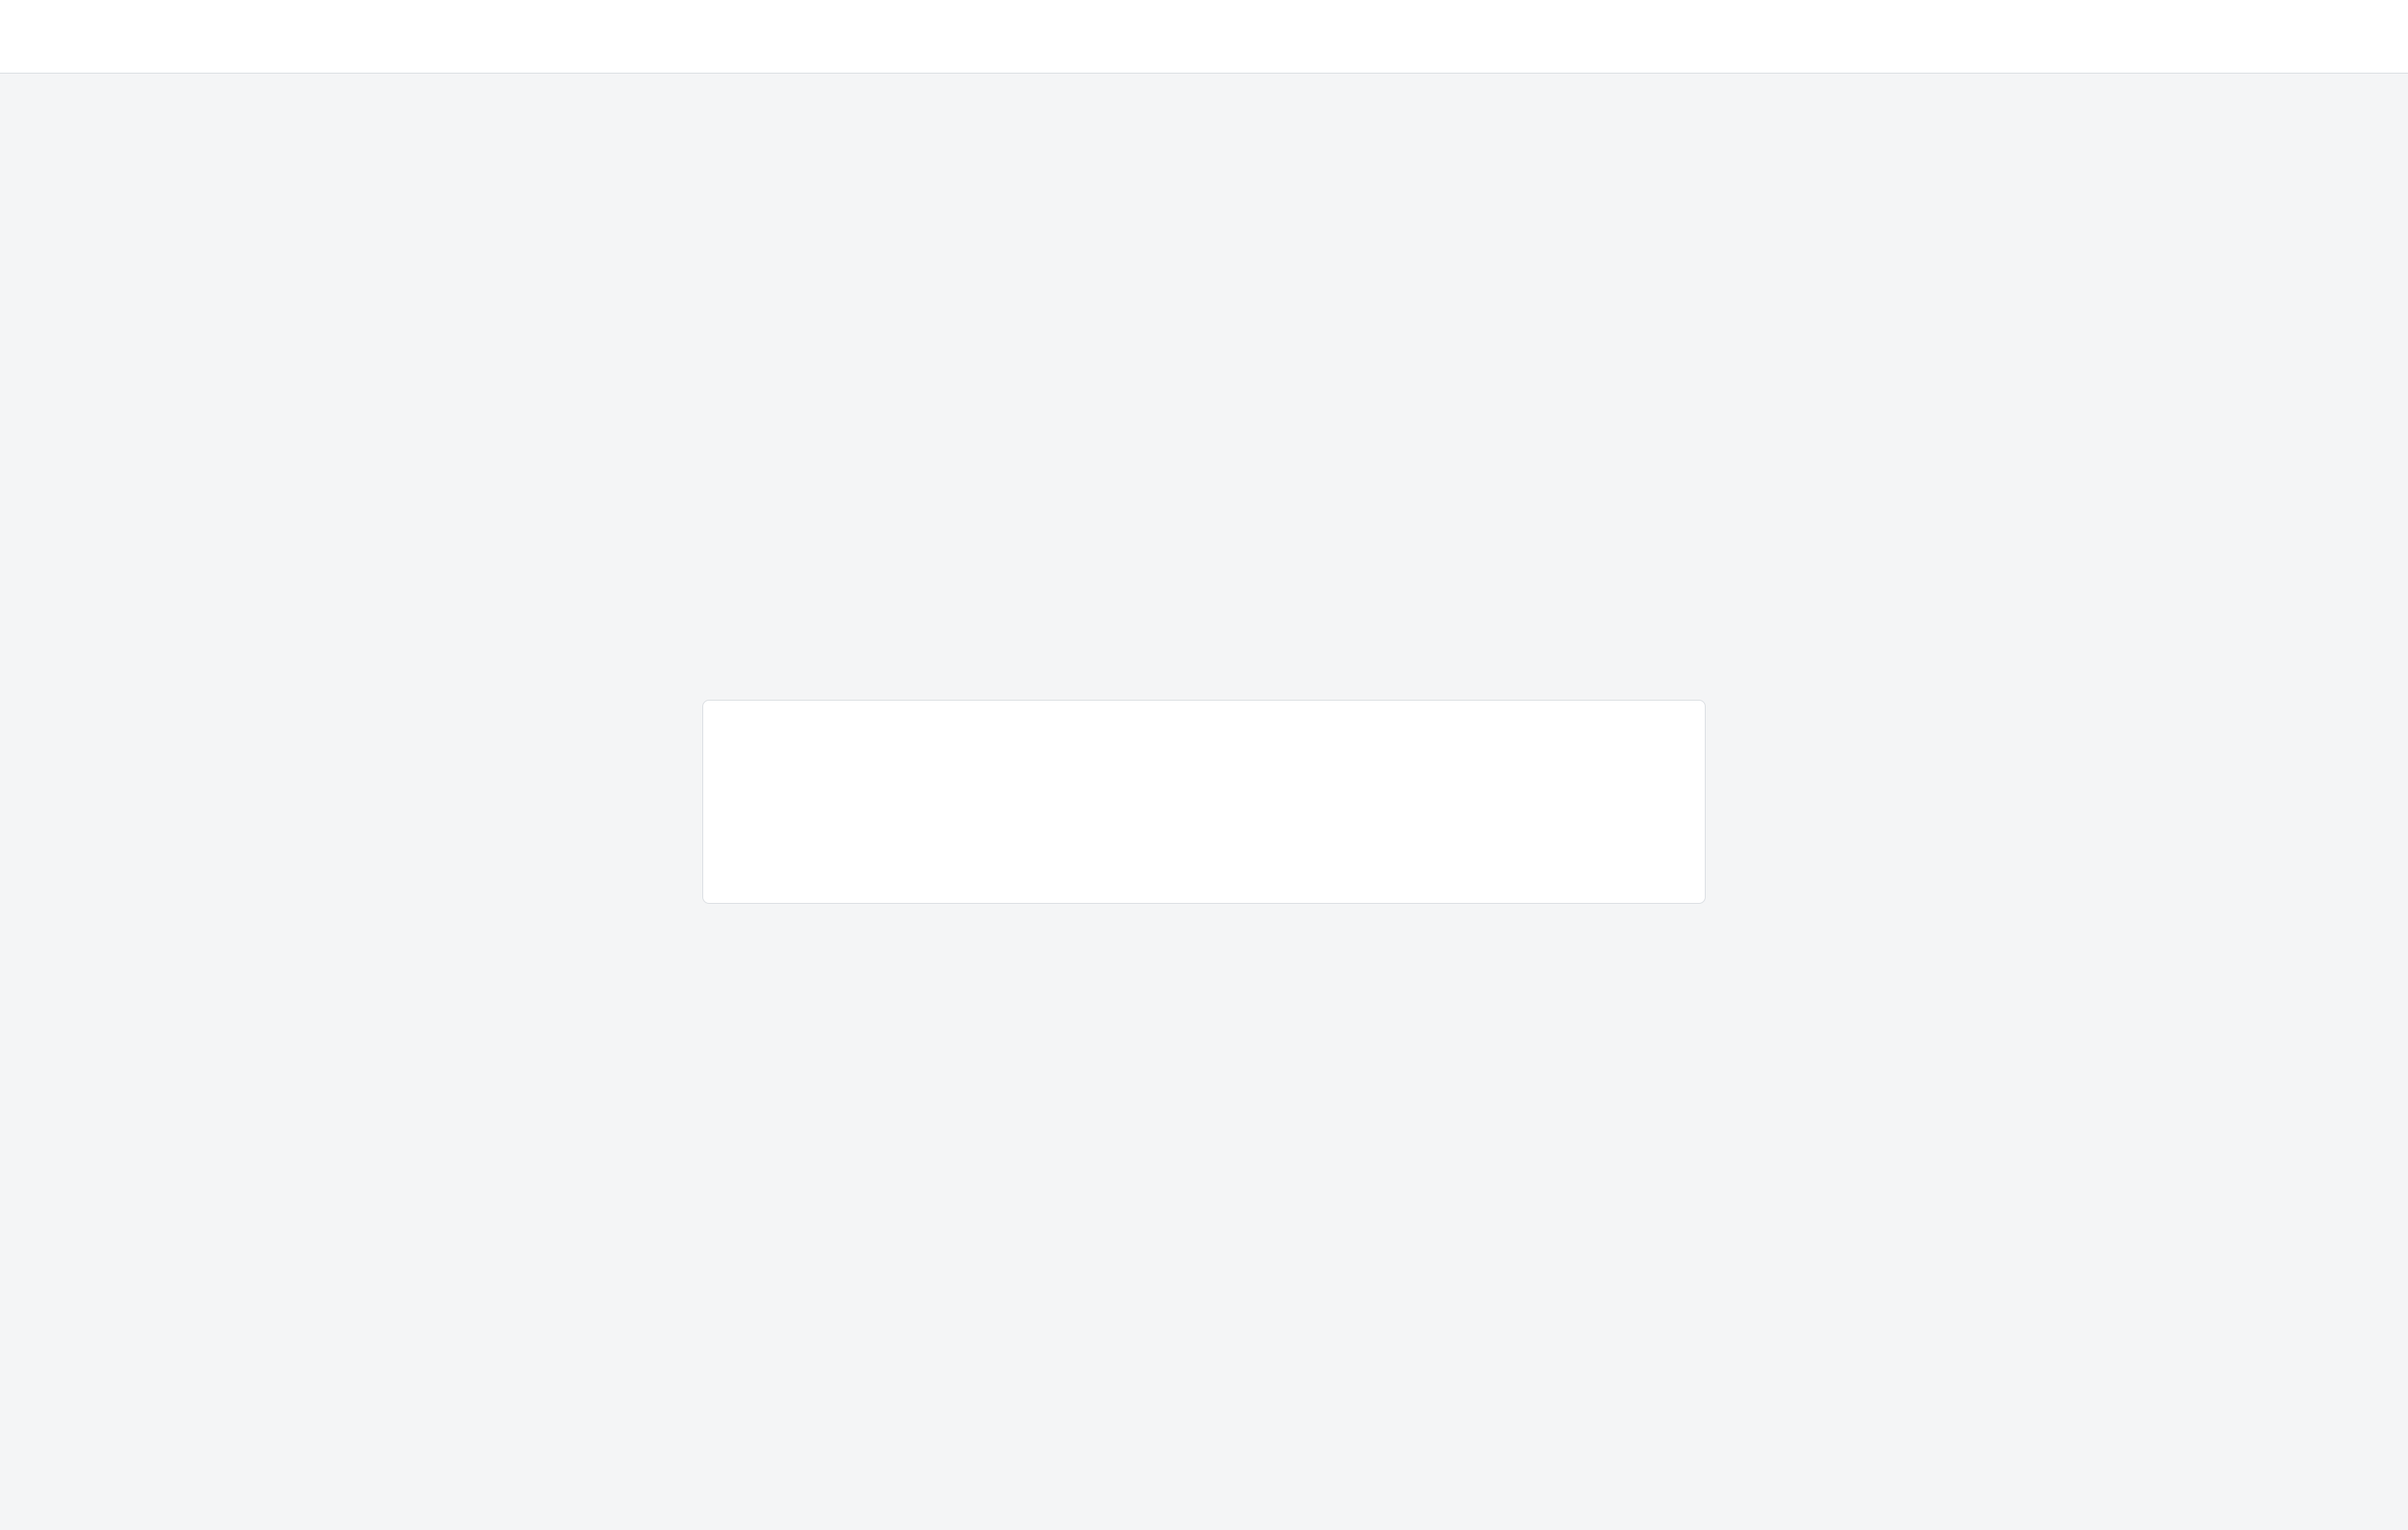 The height and width of the screenshot is (1530, 2408). I want to click on top-bar, so click(1204, 37).